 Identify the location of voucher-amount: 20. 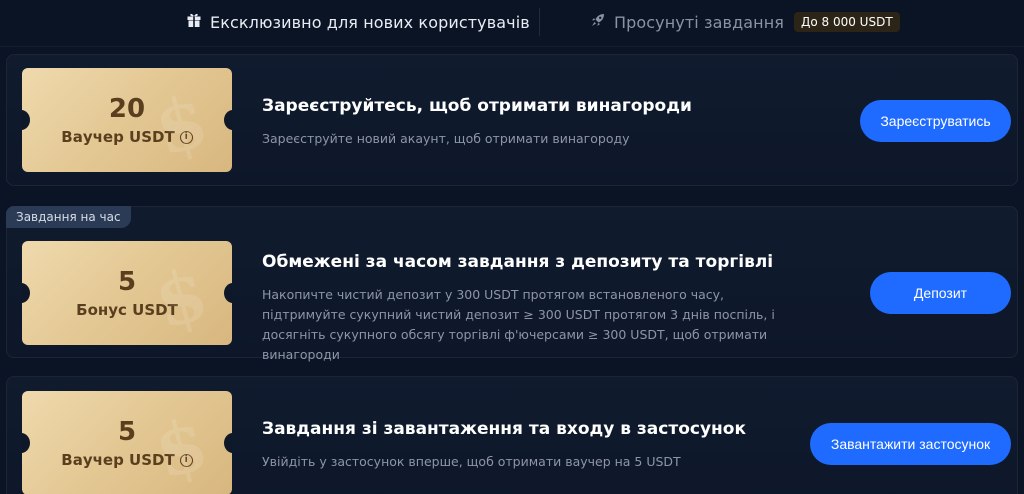
(127, 109).